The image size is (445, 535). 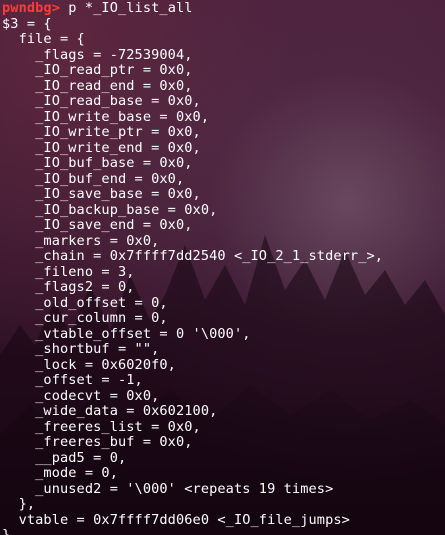 What do you see at coordinates (97, 85) in the screenshot?
I see `output-line: _IO_read_end = 0x0,` at bounding box center [97, 85].